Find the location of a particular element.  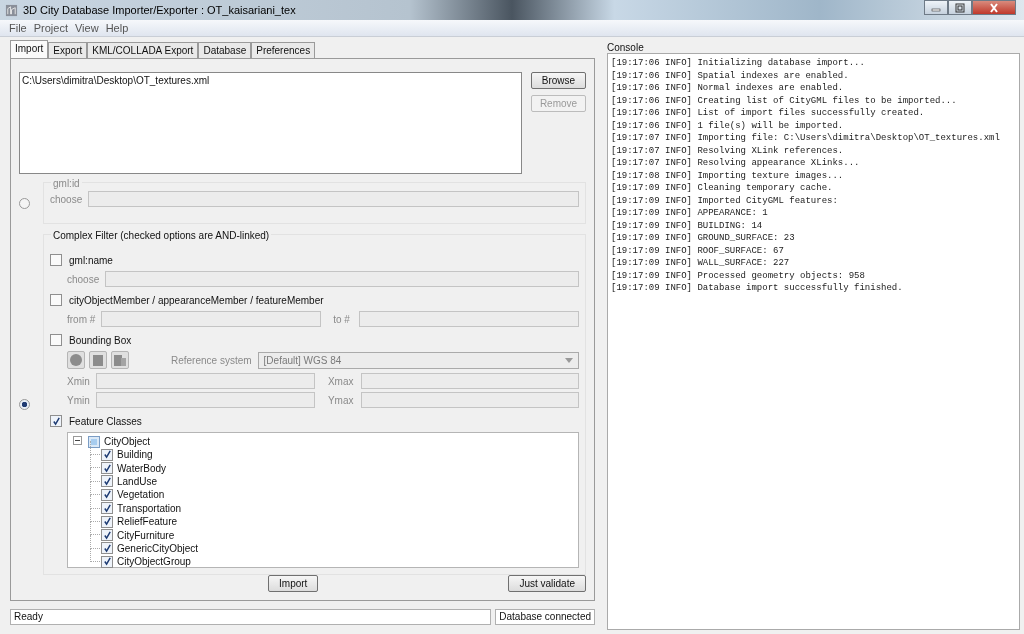

log-line: [19:17:06 INFO] 1 file(s) will be imported. is located at coordinates (728, 125).